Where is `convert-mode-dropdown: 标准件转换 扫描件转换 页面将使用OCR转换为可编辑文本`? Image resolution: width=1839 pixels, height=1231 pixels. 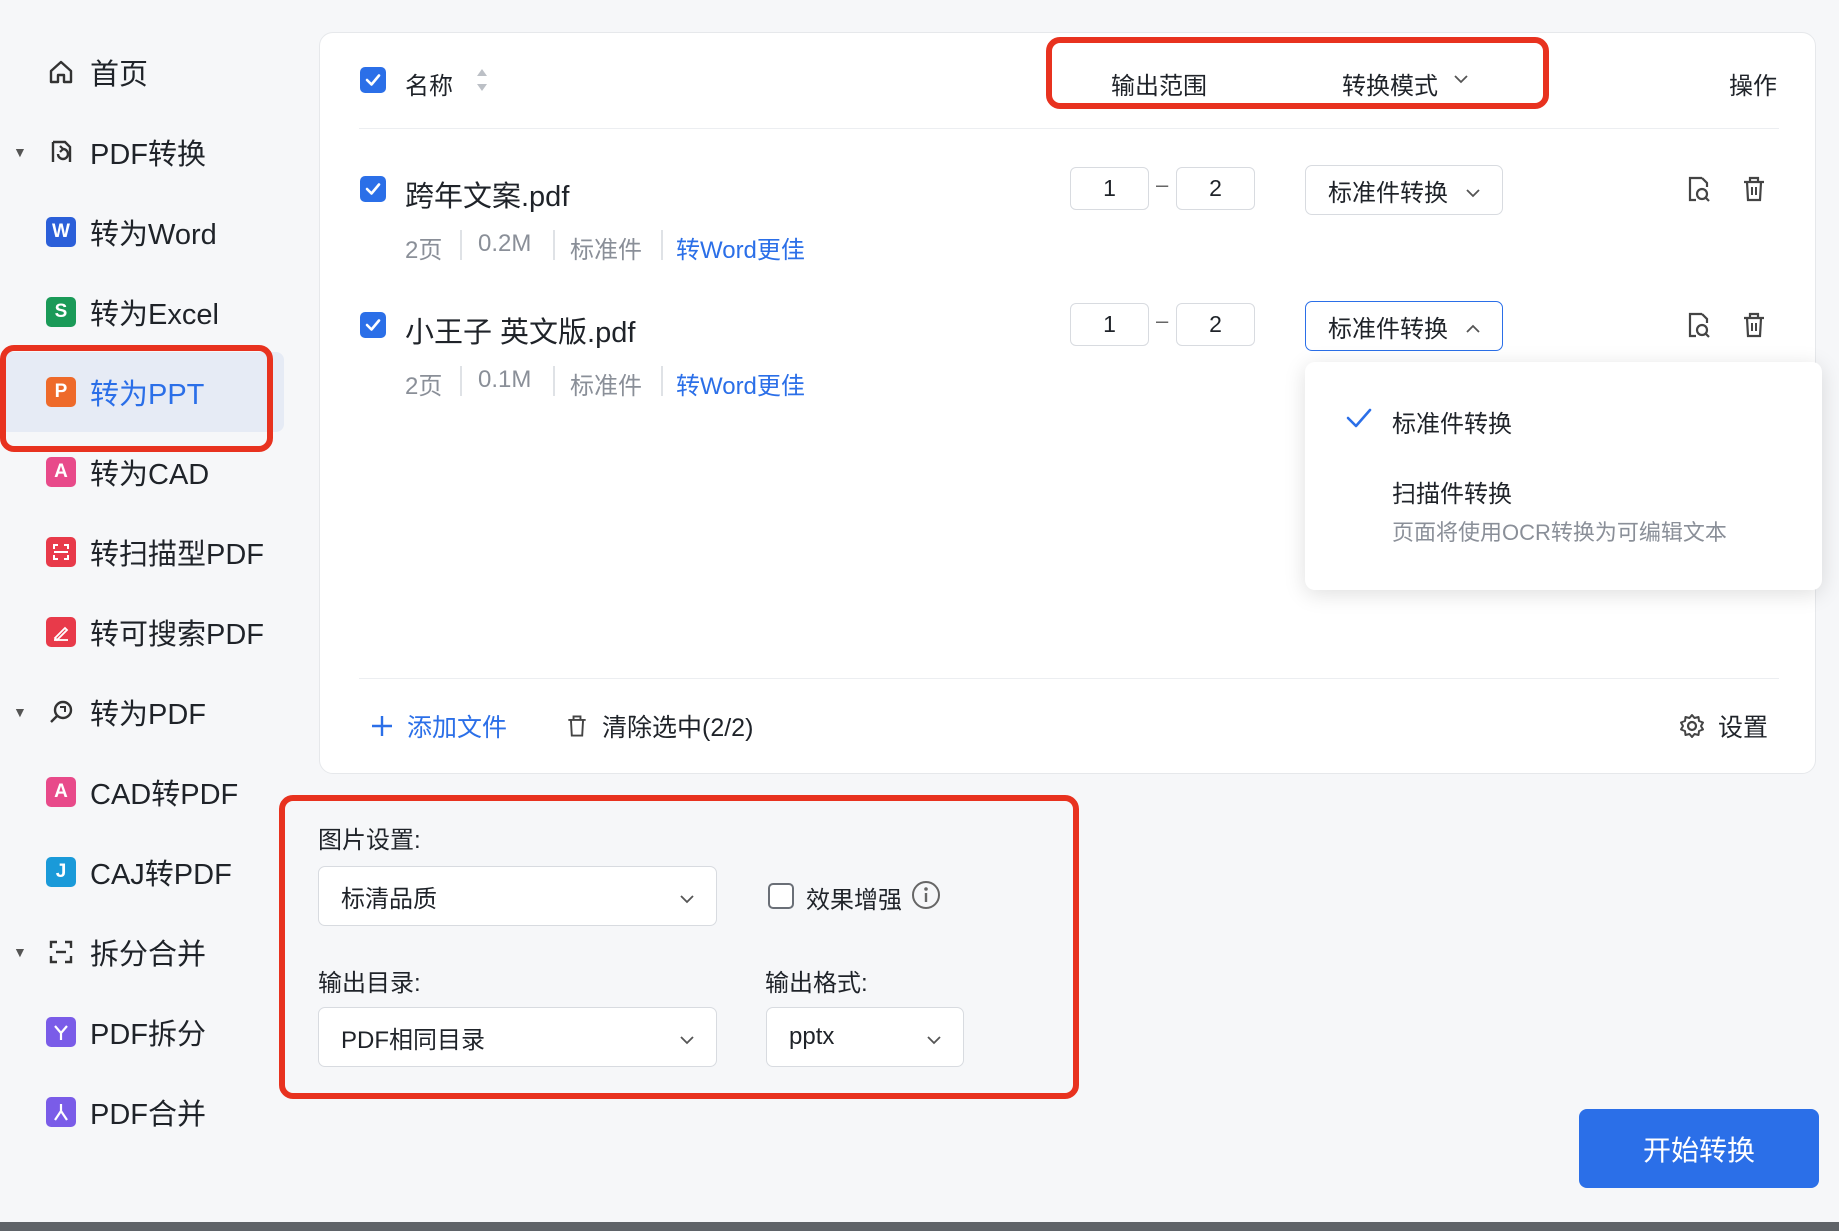 convert-mode-dropdown: 标准件转换 扫描件转换 页面将使用OCR转换为可编辑文本 is located at coordinates (1563, 476).